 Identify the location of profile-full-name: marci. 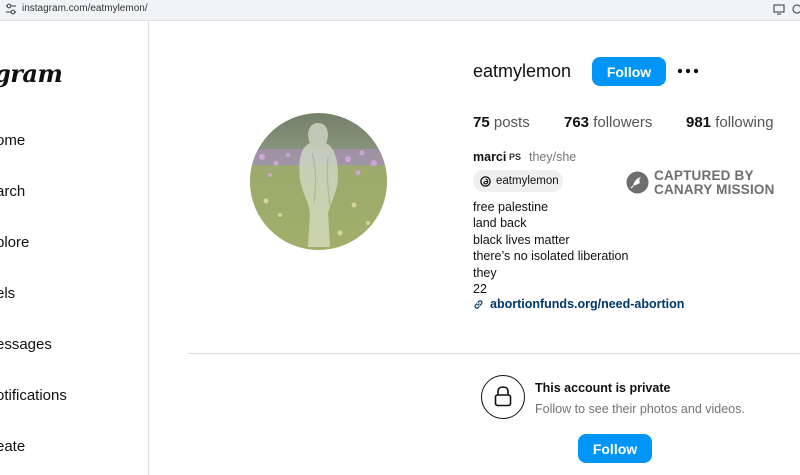
(490, 157).